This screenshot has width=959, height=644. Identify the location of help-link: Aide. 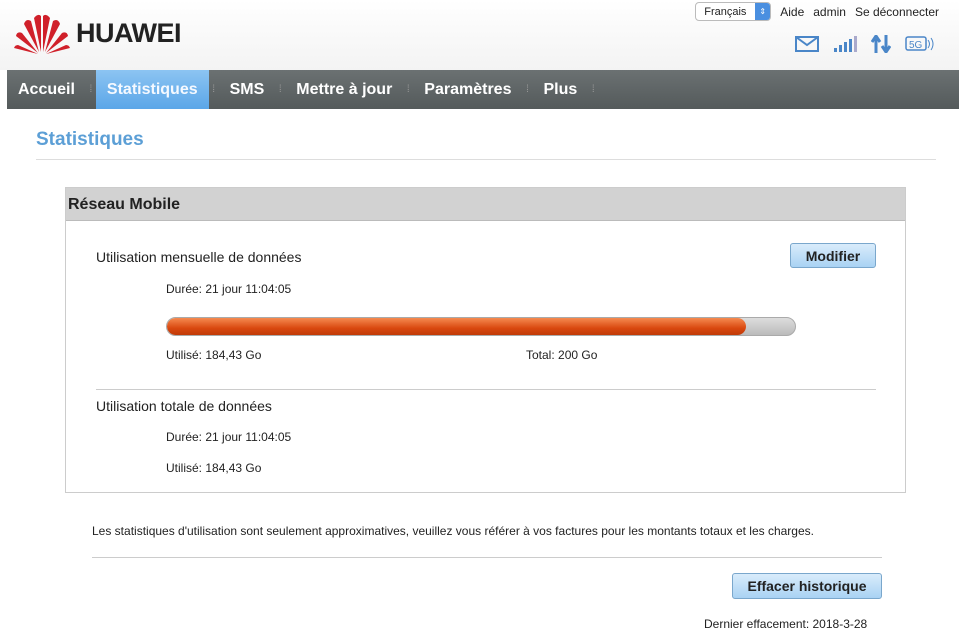
(792, 12).